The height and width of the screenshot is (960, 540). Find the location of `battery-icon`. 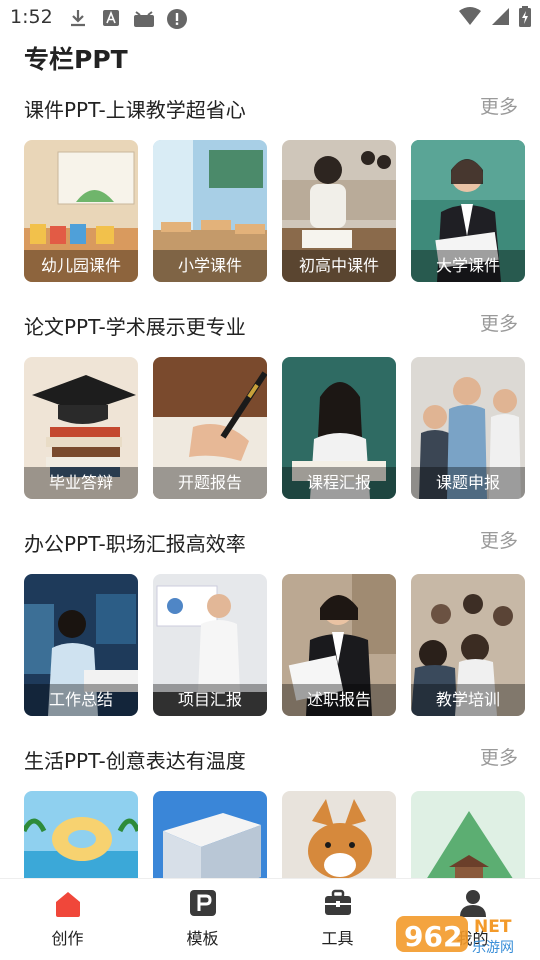

battery-icon is located at coordinates (525, 16).